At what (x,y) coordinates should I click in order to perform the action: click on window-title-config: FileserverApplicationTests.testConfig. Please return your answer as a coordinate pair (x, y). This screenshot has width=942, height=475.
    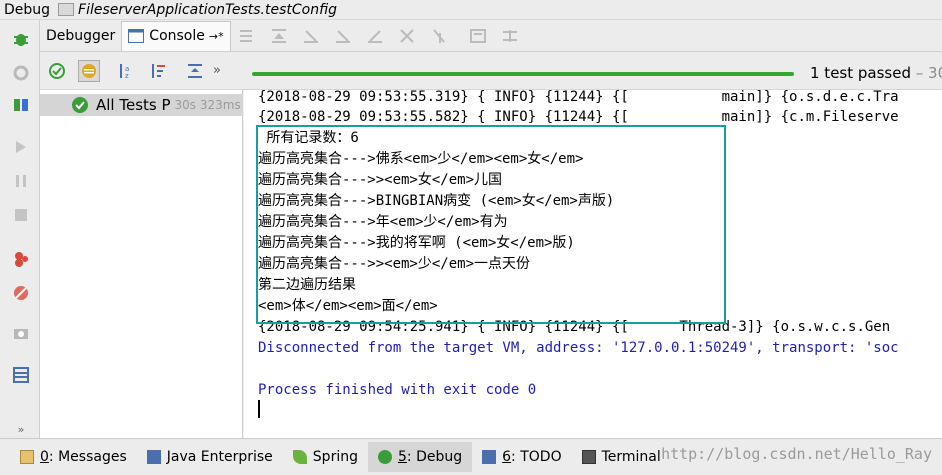
    Looking at the image, I should click on (208, 9).